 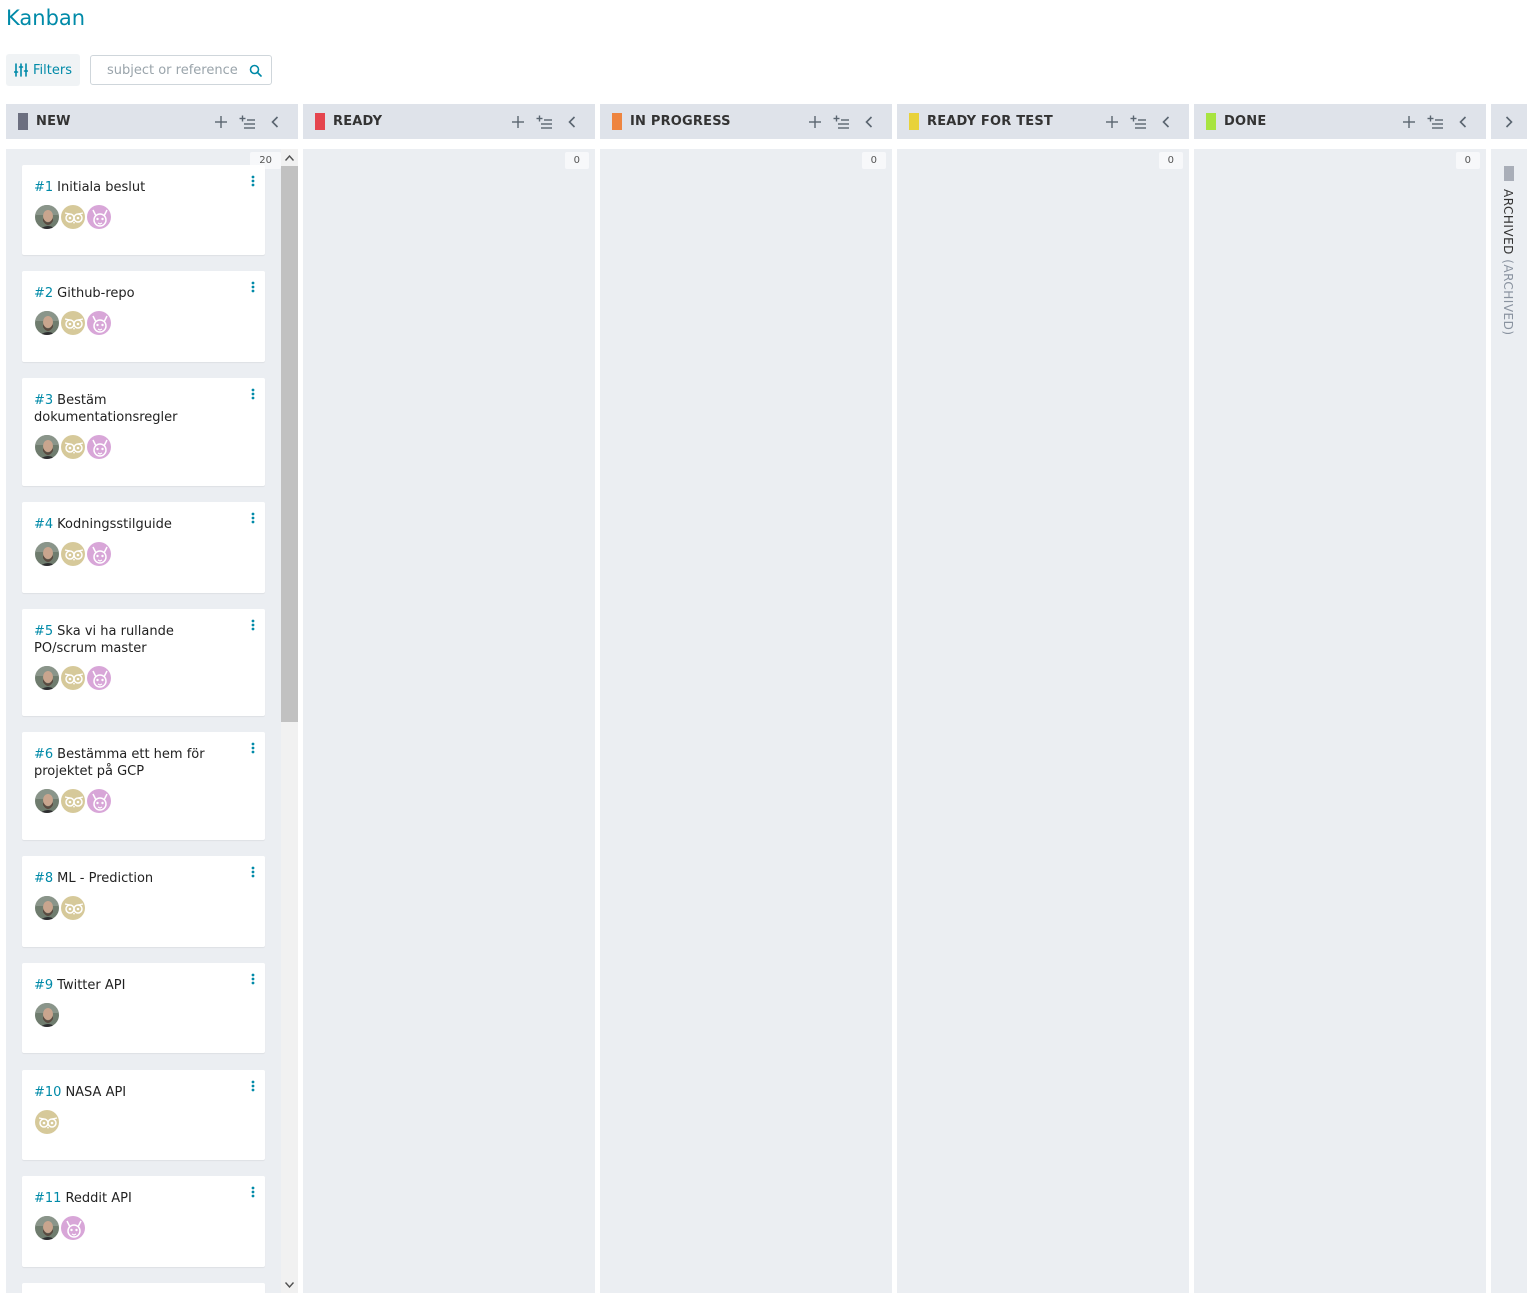 I want to click on kanban-card: #5 Ska vi ha rullande PO/scrum master, so click(x=143, y=662).